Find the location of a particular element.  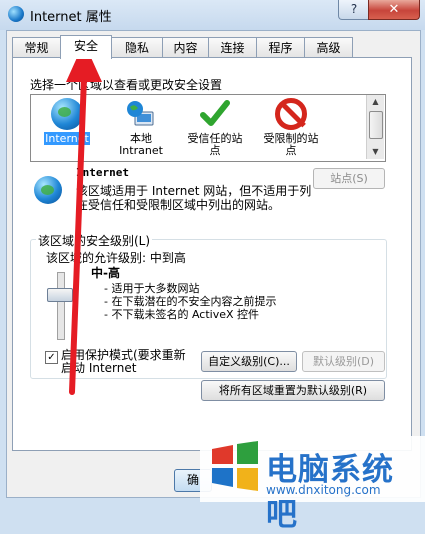

watermark-url: www.dnxitong.com is located at coordinates (323, 490).